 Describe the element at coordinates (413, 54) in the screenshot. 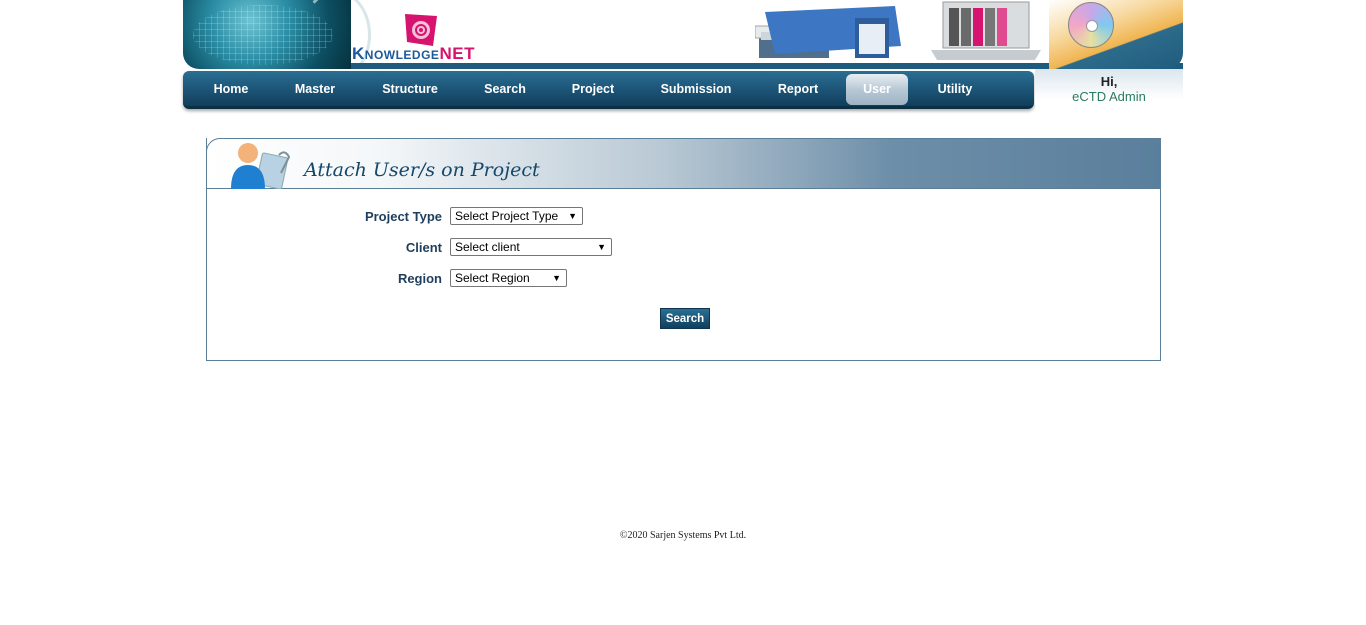

I see `brand-logo: KnowledgeNET` at that location.